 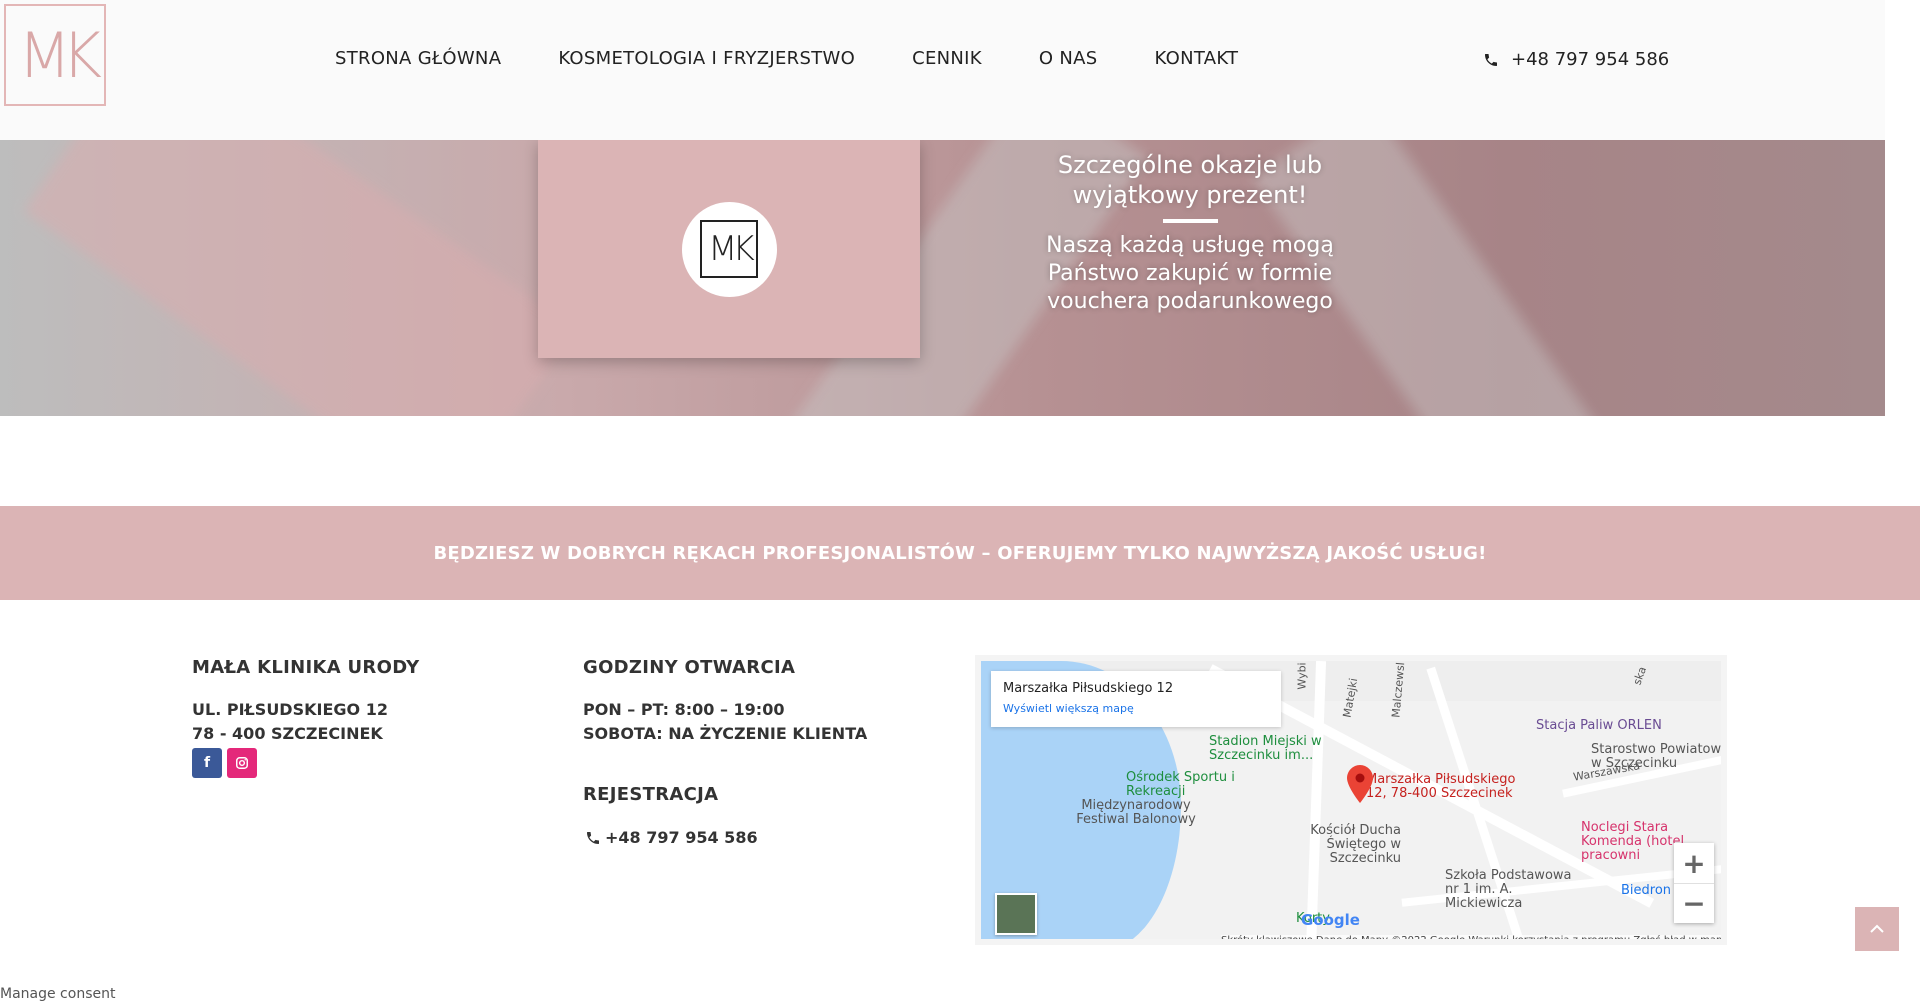 I want to click on map-label-festiwal: Międzynarodowy Festiwal Balonowy, so click(x=1136, y=812).